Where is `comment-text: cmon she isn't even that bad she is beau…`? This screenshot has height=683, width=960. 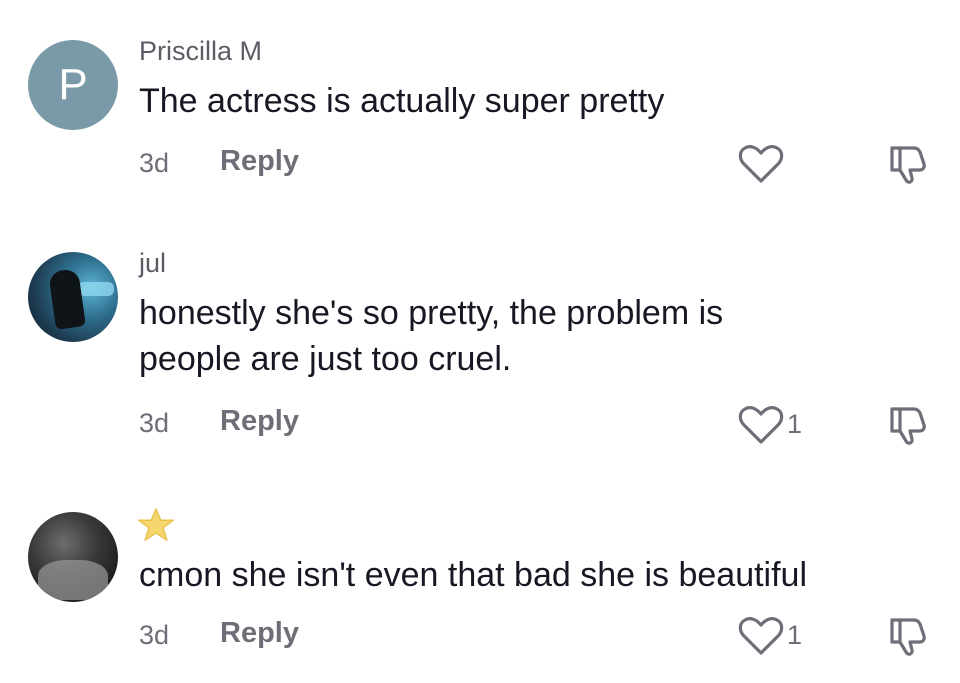 comment-text: cmon she isn't even that bad she is beau… is located at coordinates (473, 575).